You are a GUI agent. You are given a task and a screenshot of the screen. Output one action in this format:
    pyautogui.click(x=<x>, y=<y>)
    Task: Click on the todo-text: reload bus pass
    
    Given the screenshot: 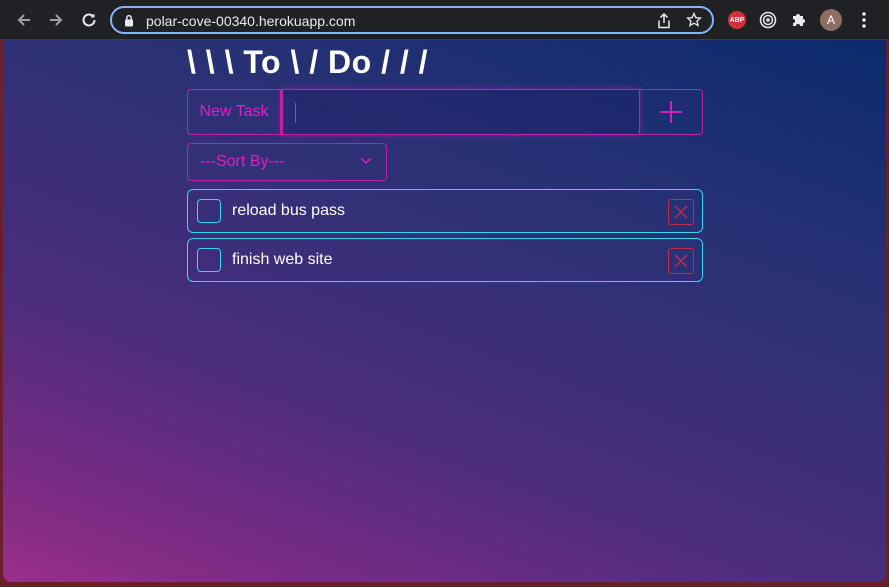 What is the action you would take?
    pyautogui.click(x=288, y=210)
    